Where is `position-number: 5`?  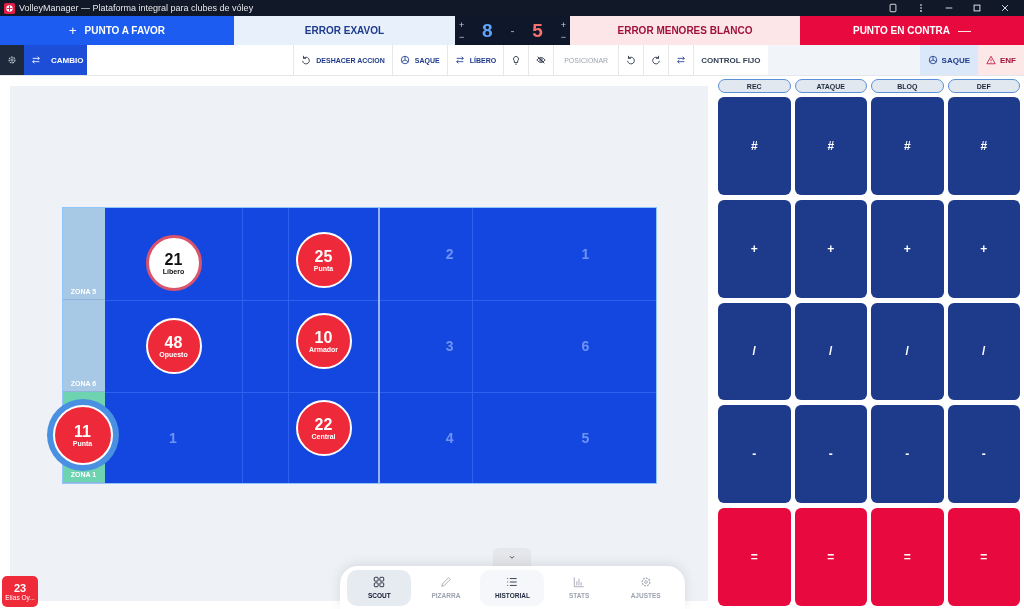
position-number: 5 is located at coordinates (585, 437).